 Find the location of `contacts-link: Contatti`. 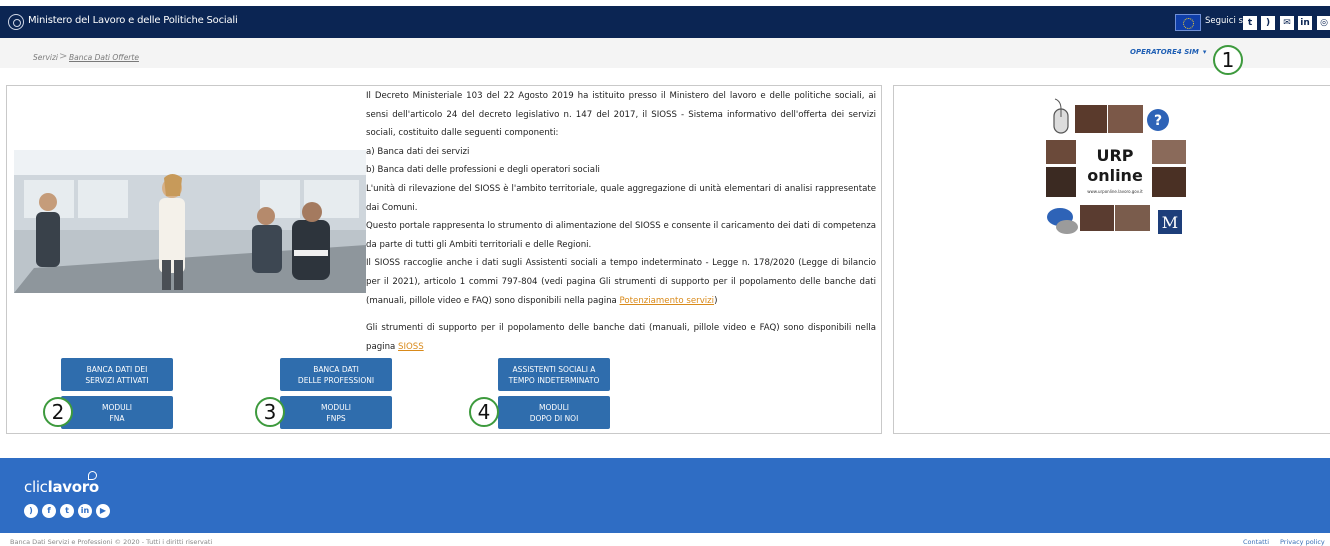

contacts-link: Contatti is located at coordinates (1256, 542).